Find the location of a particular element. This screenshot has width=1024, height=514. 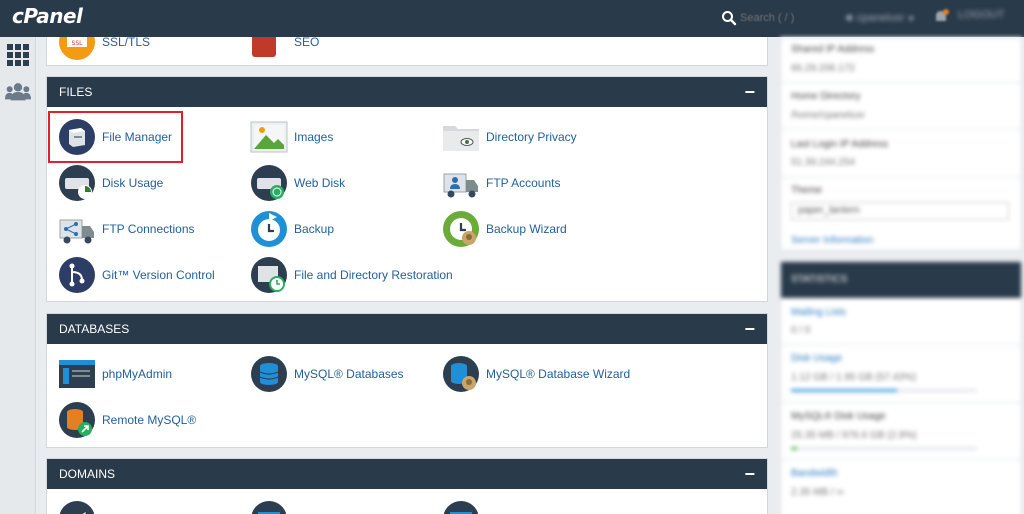

tile-label: Remote MySQL® is located at coordinates (149, 420).